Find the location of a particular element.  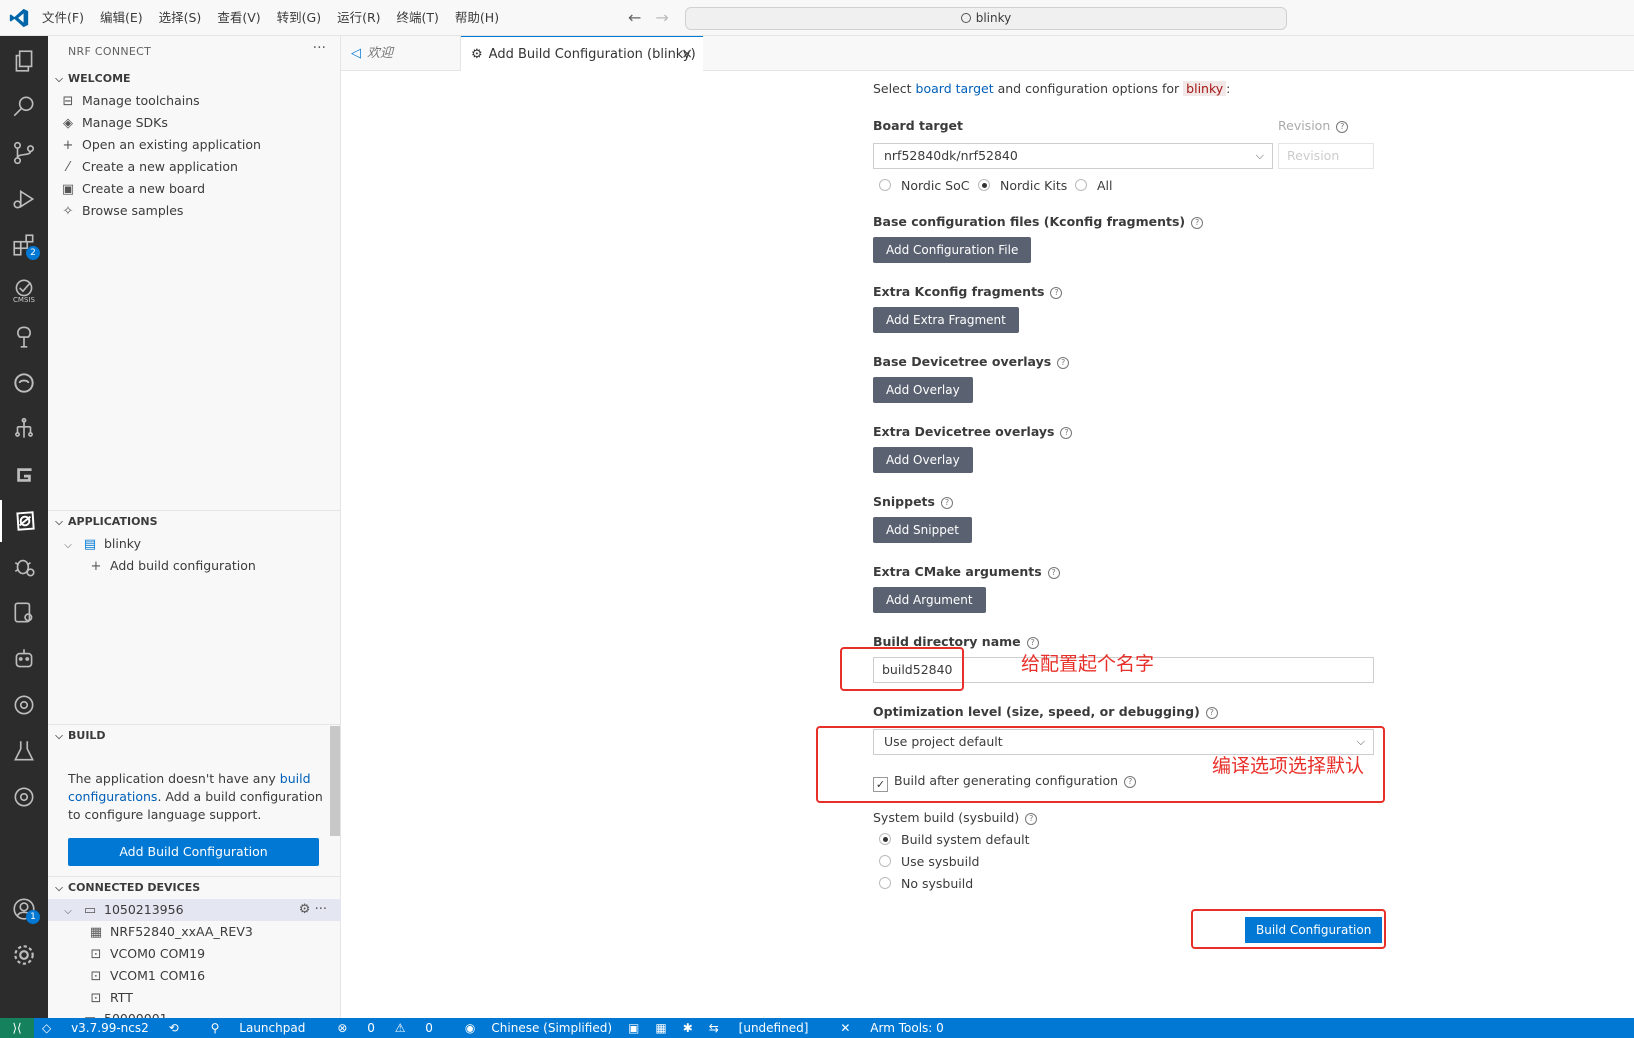

bug-gear-icon is located at coordinates (24, 567).